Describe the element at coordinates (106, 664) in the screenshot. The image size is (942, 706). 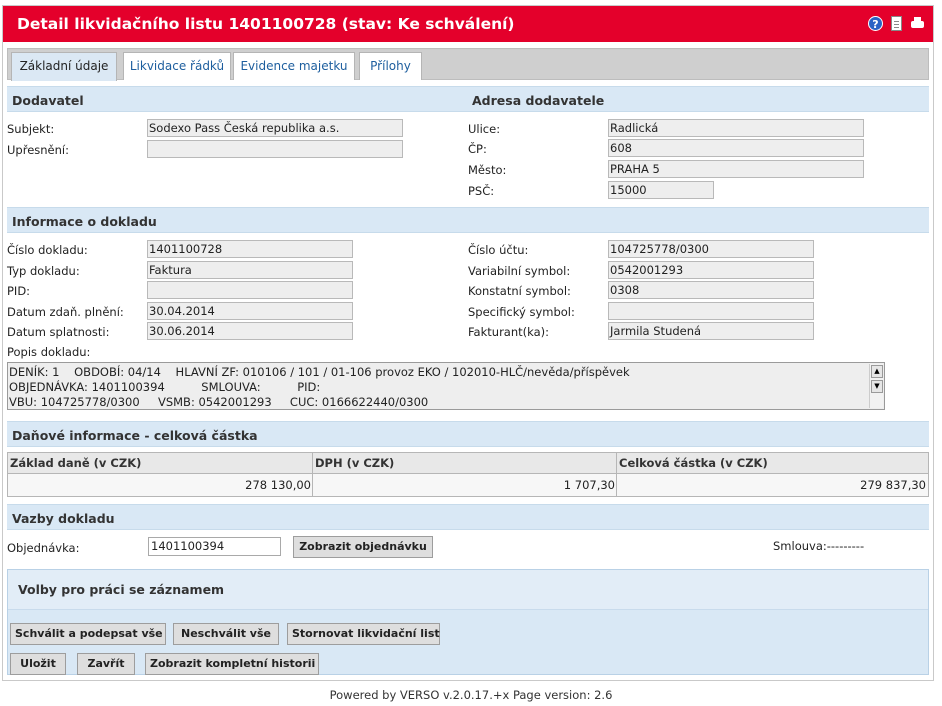
I see `close-button: Zavřít` at that location.